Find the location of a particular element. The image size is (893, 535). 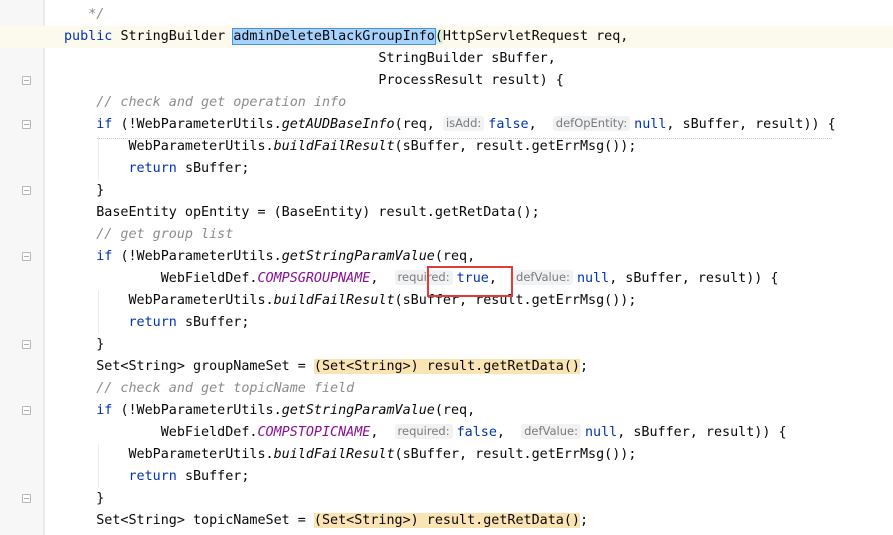

code-token: true is located at coordinates (472, 278).